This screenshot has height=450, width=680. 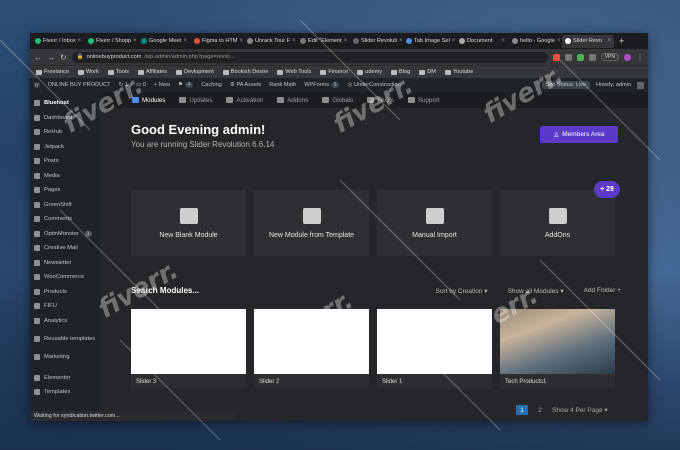 What do you see at coordinates (79, 85) in the screenshot?
I see `site-name: ONLINE BUY PRODUCT` at bounding box center [79, 85].